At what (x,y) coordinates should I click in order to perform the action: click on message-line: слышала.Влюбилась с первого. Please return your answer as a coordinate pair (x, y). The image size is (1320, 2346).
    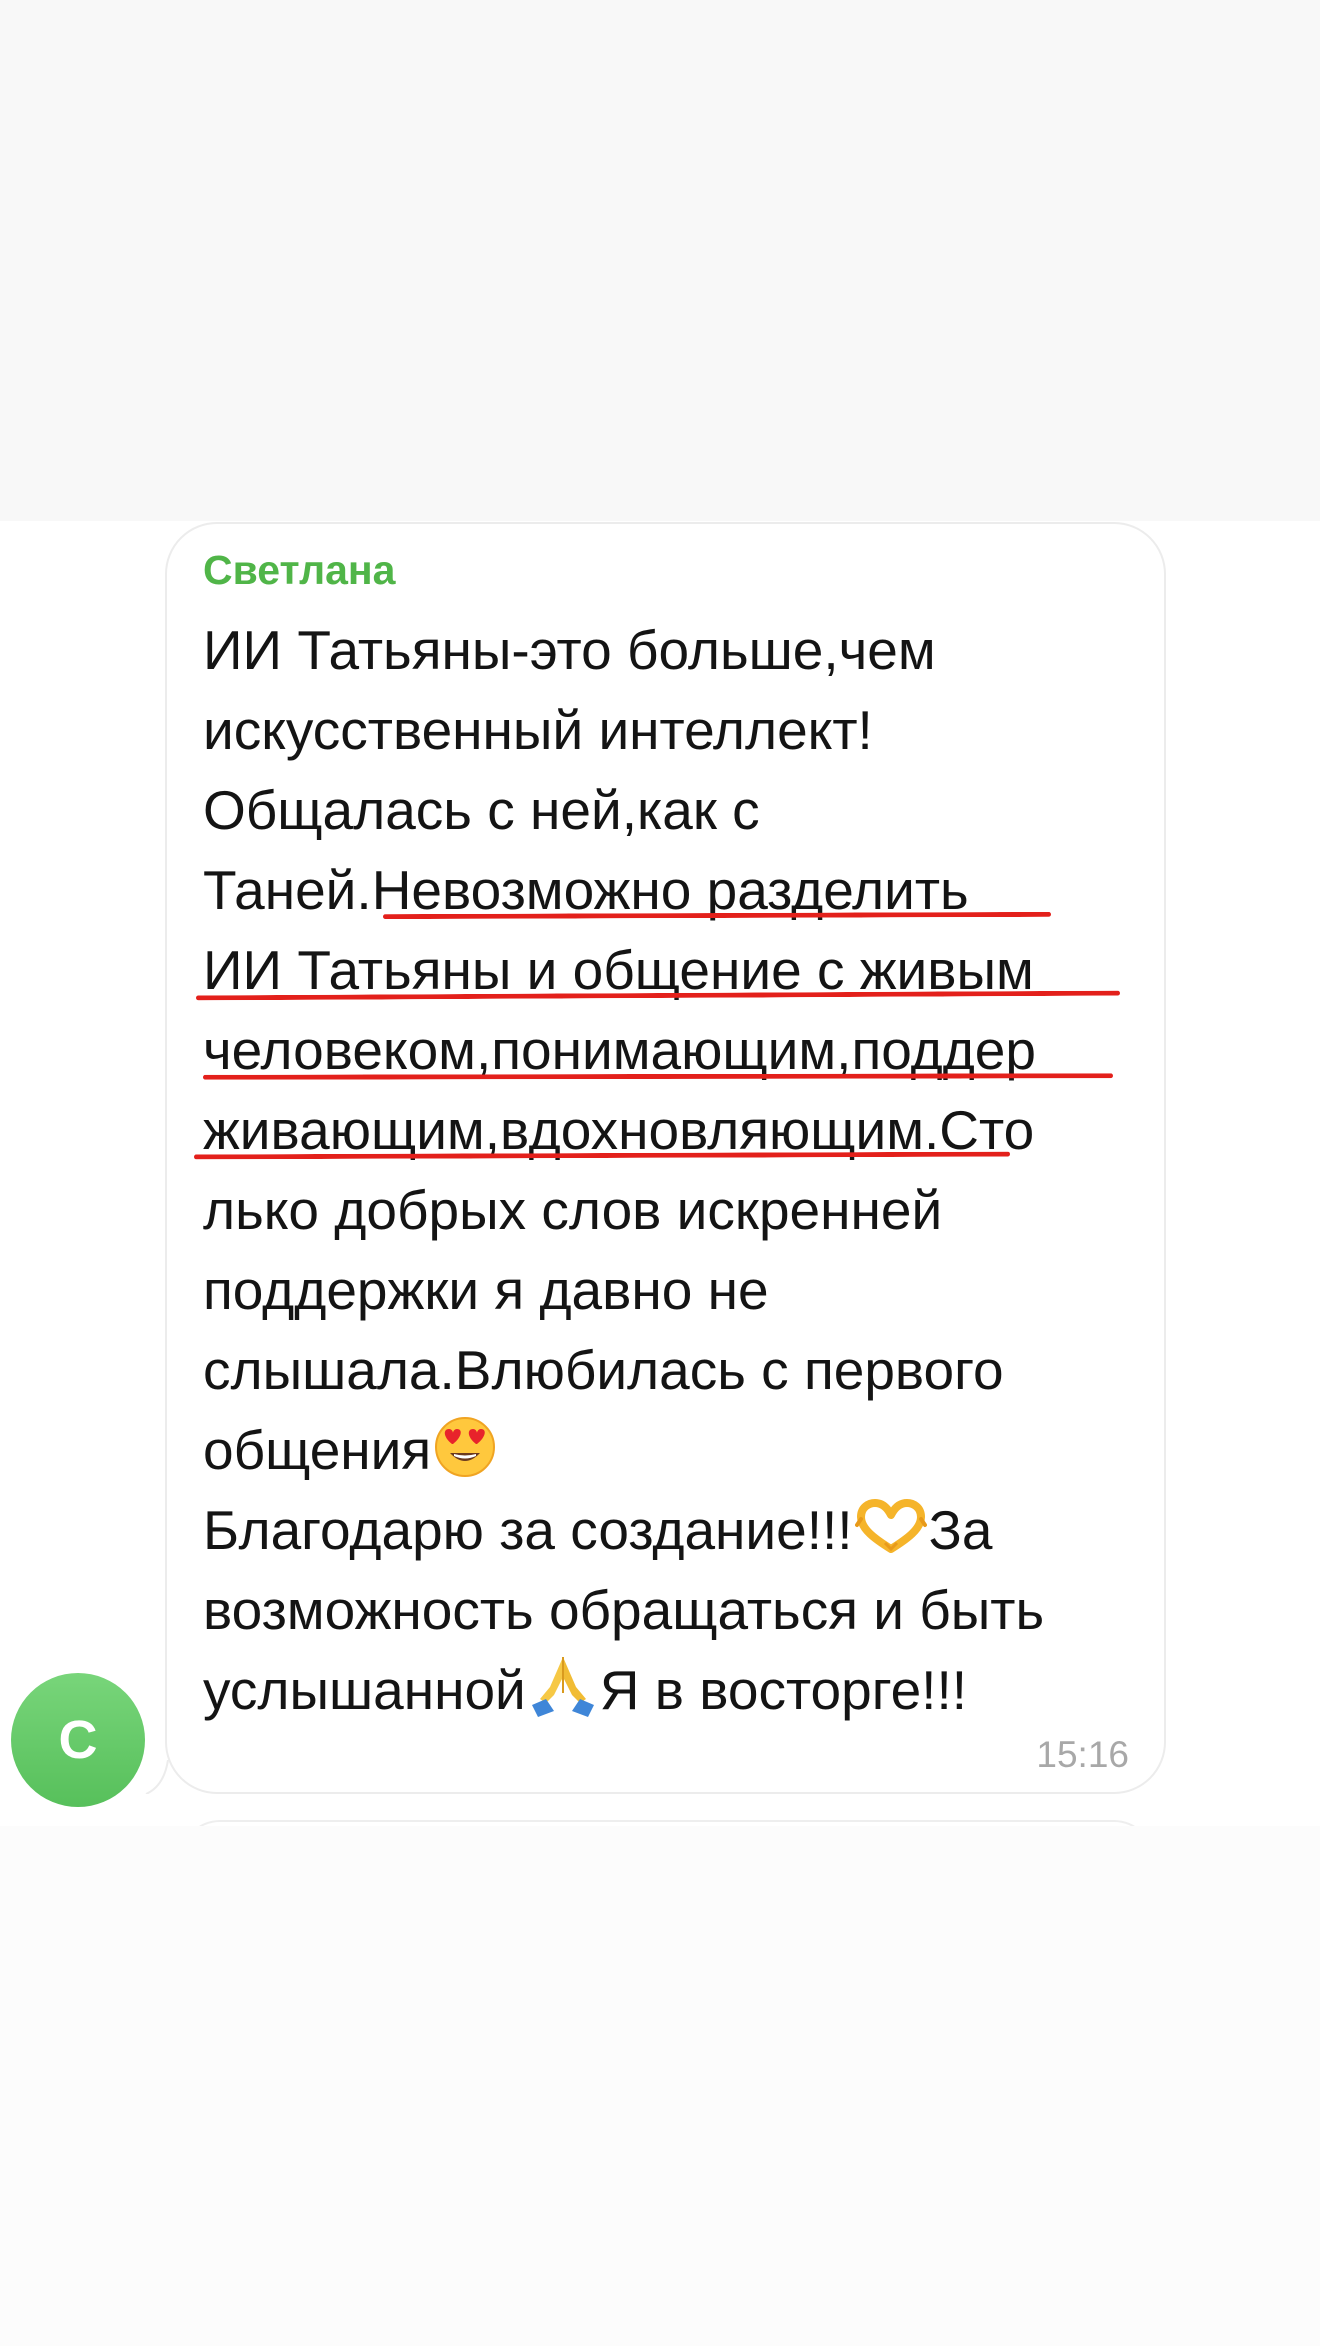
    Looking at the image, I should click on (603, 1370).